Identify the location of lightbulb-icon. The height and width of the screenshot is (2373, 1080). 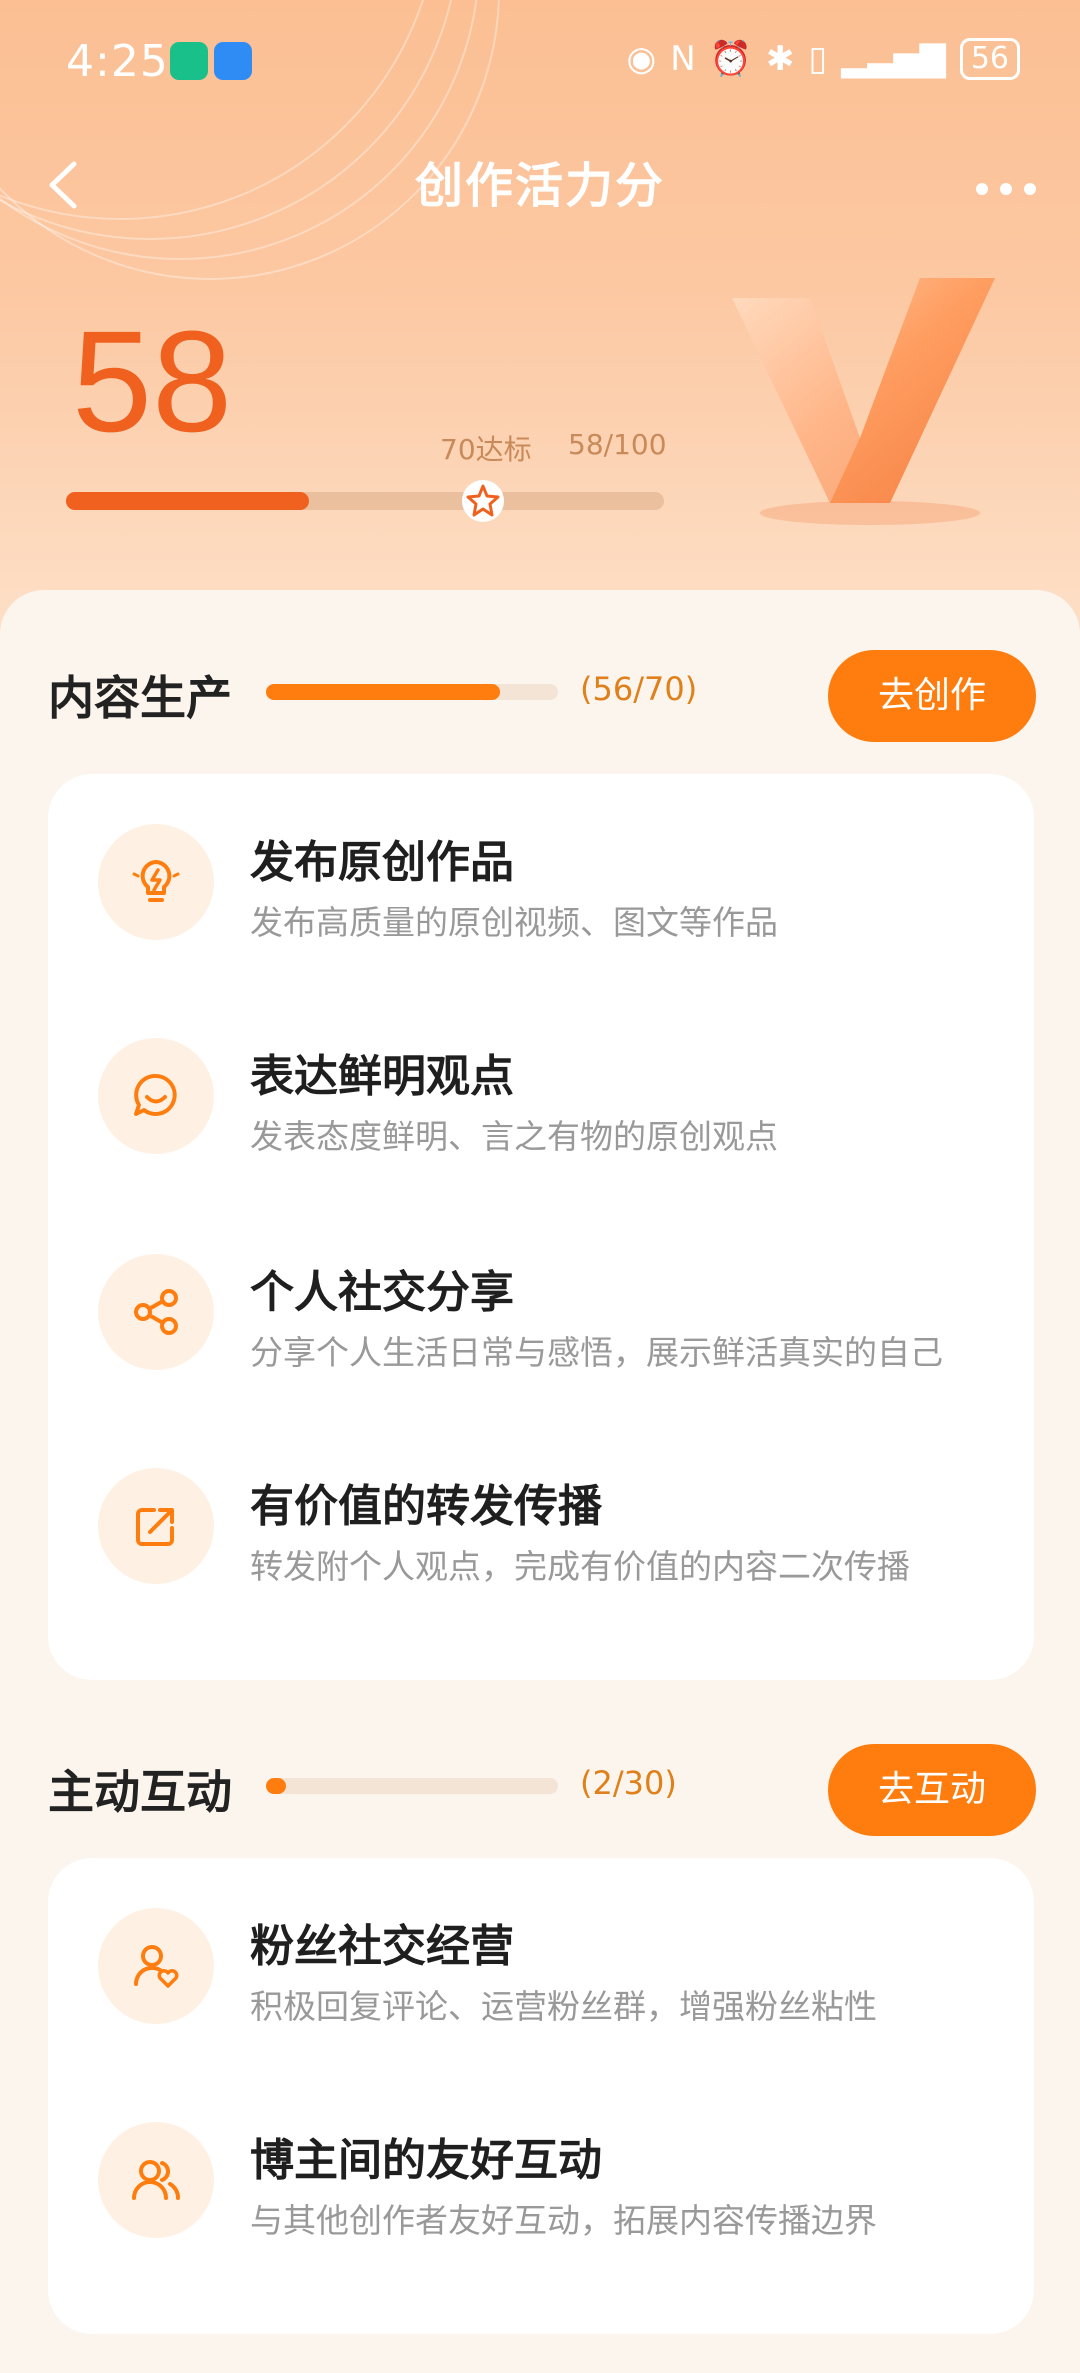
(156, 882).